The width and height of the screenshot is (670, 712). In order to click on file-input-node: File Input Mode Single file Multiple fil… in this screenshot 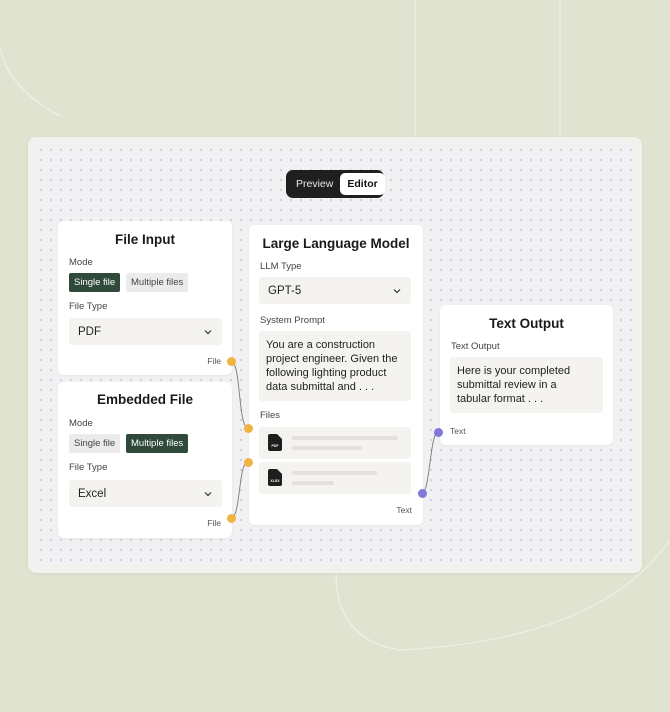, I will do `click(145, 298)`.